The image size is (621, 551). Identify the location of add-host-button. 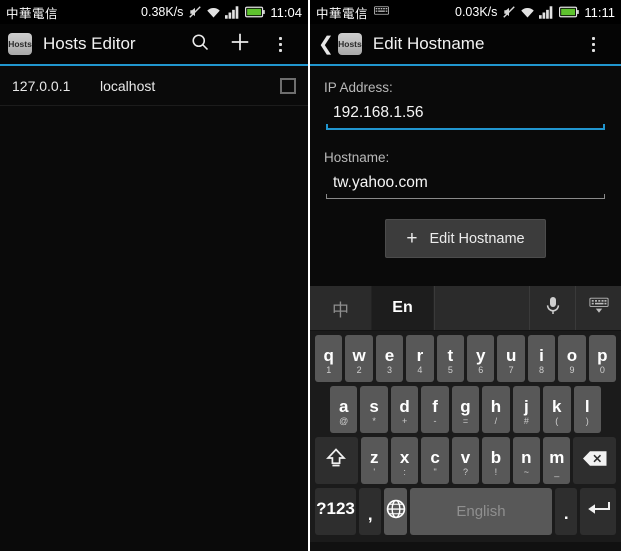
(240, 44).